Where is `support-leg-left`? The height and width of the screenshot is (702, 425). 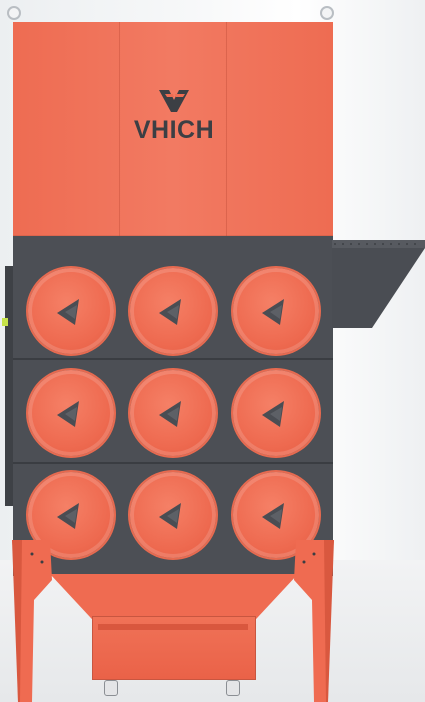
support-leg-left is located at coordinates (32, 621).